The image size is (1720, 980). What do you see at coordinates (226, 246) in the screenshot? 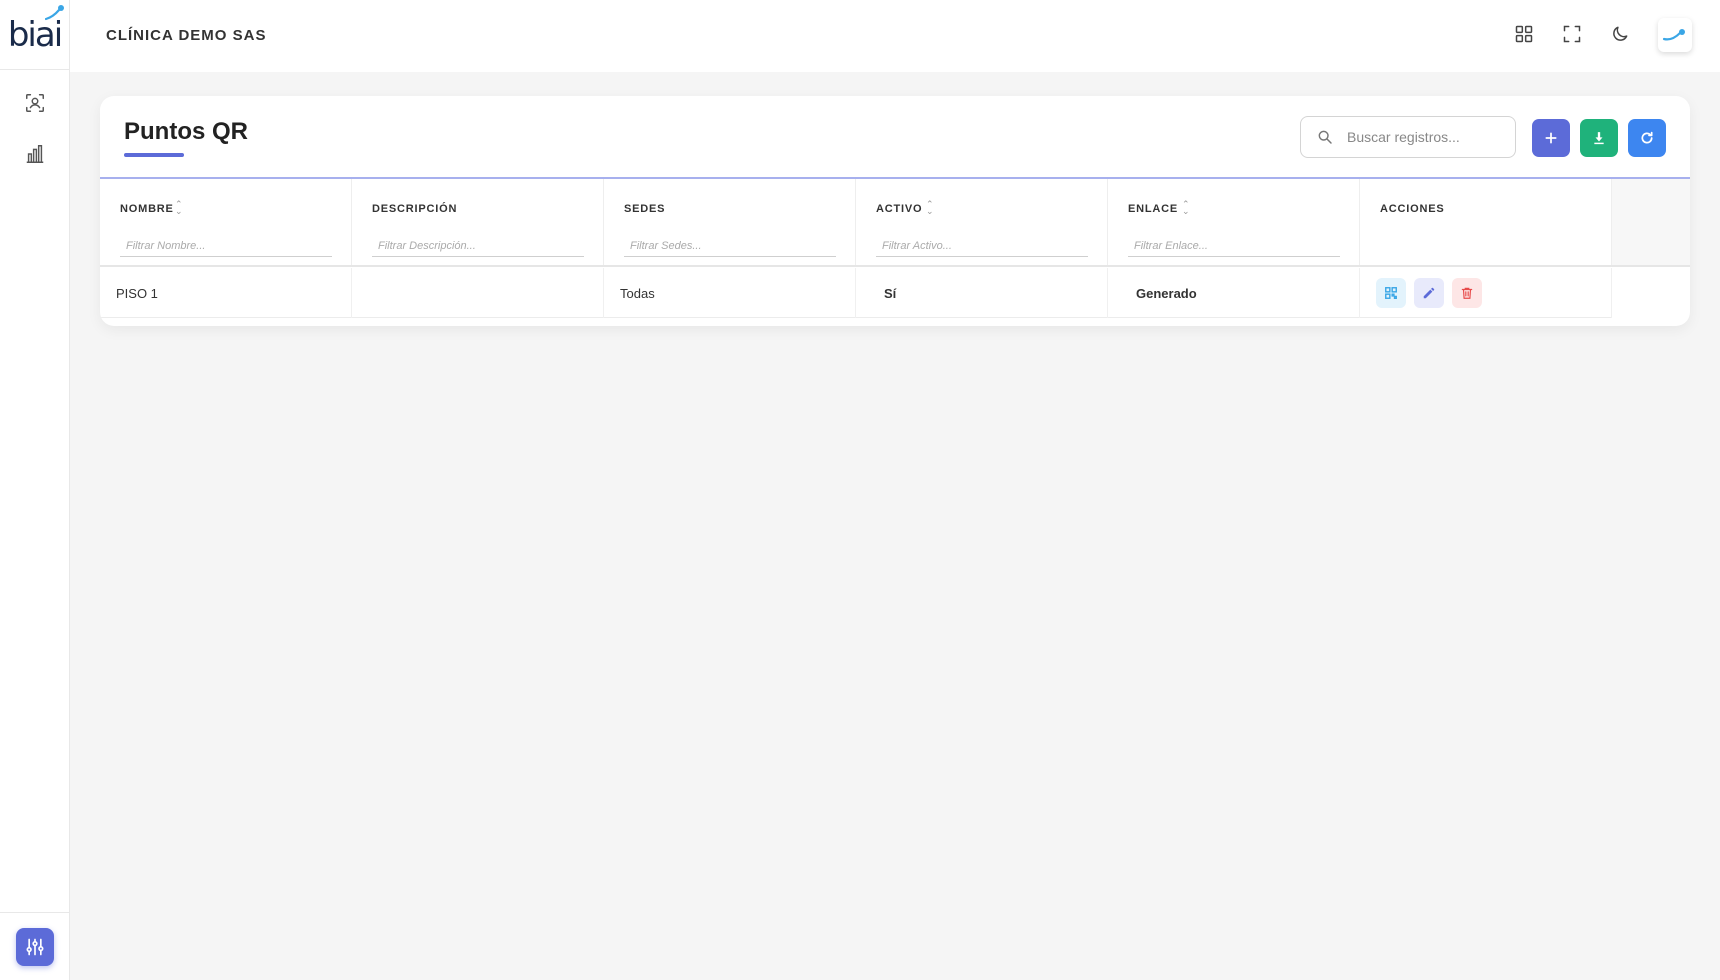
I see `filter-nombre-input` at bounding box center [226, 246].